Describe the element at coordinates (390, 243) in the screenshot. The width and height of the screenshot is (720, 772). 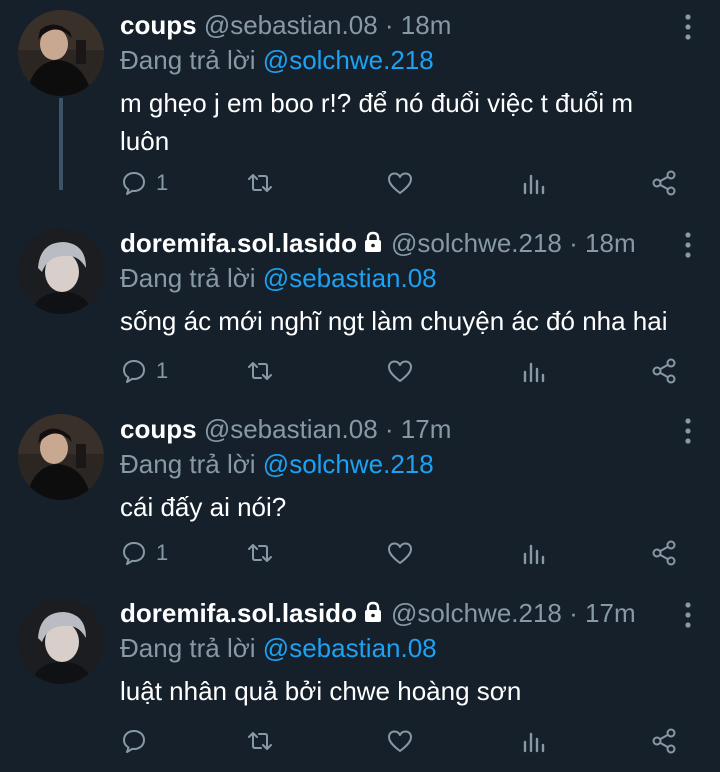
I see `tweet-header: doremifa.sol.lasido @solchwe.218 · 18m` at that location.